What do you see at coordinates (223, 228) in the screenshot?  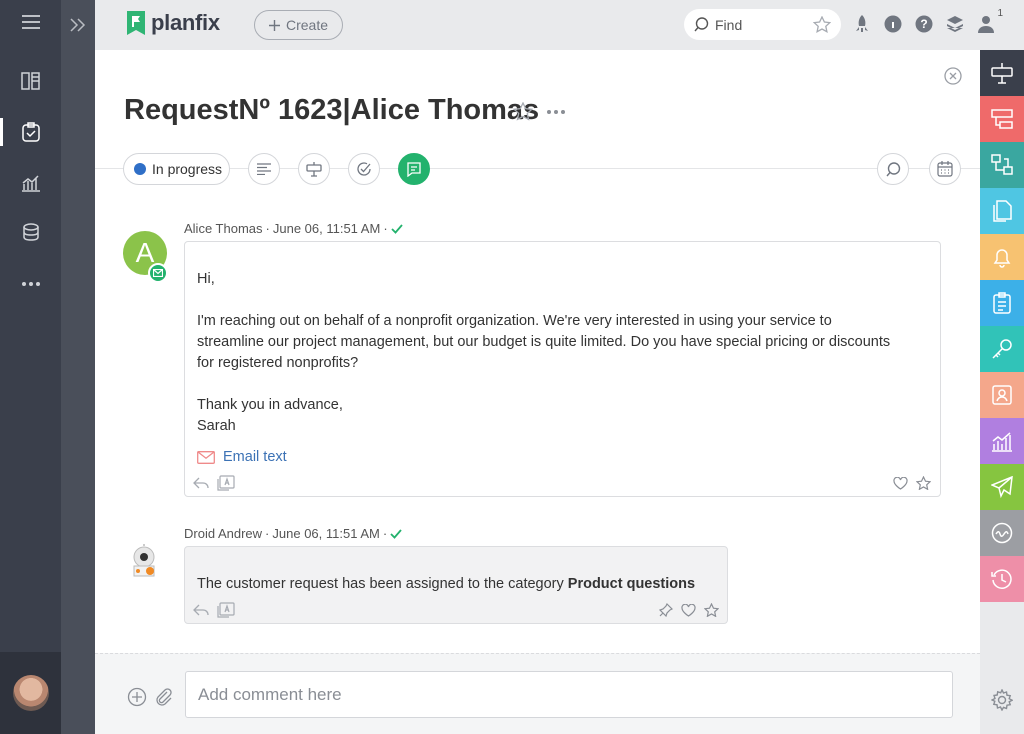 I see `message-author: Alice Thomas` at bounding box center [223, 228].